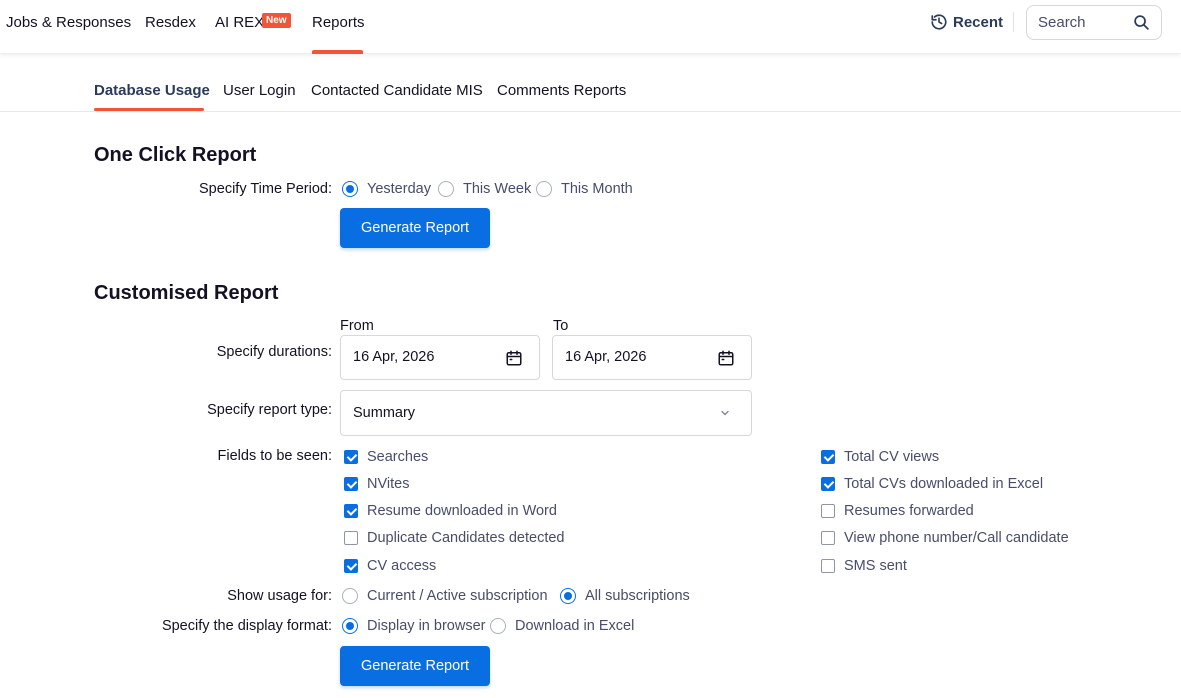 The width and height of the screenshot is (1181, 698). What do you see at coordinates (259, 90) in the screenshot?
I see `tab-user-login: User Login` at bounding box center [259, 90].